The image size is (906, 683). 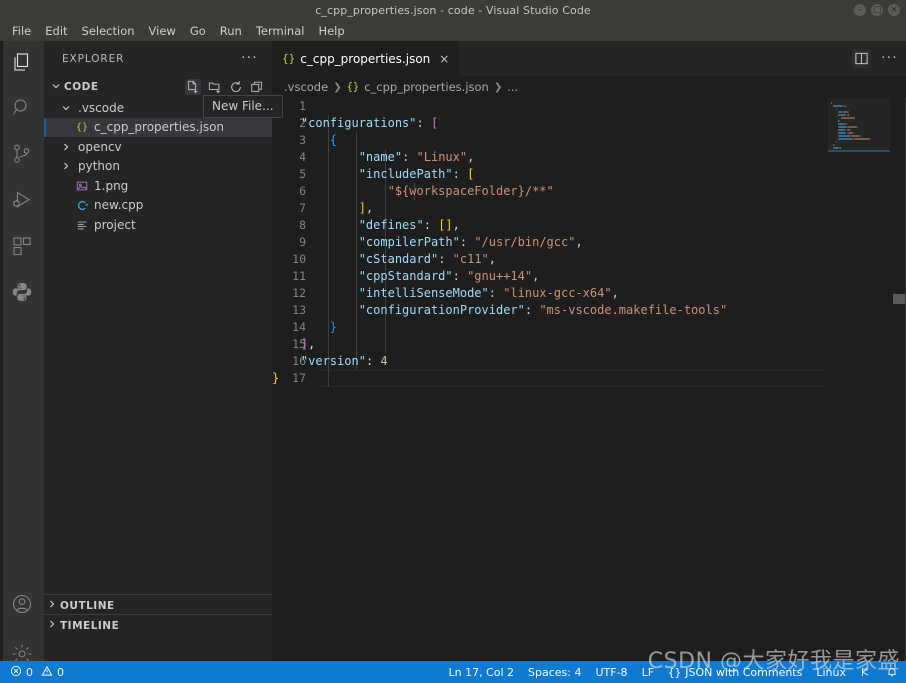 I want to click on tree-item-label: 1.png, so click(x=111, y=185).